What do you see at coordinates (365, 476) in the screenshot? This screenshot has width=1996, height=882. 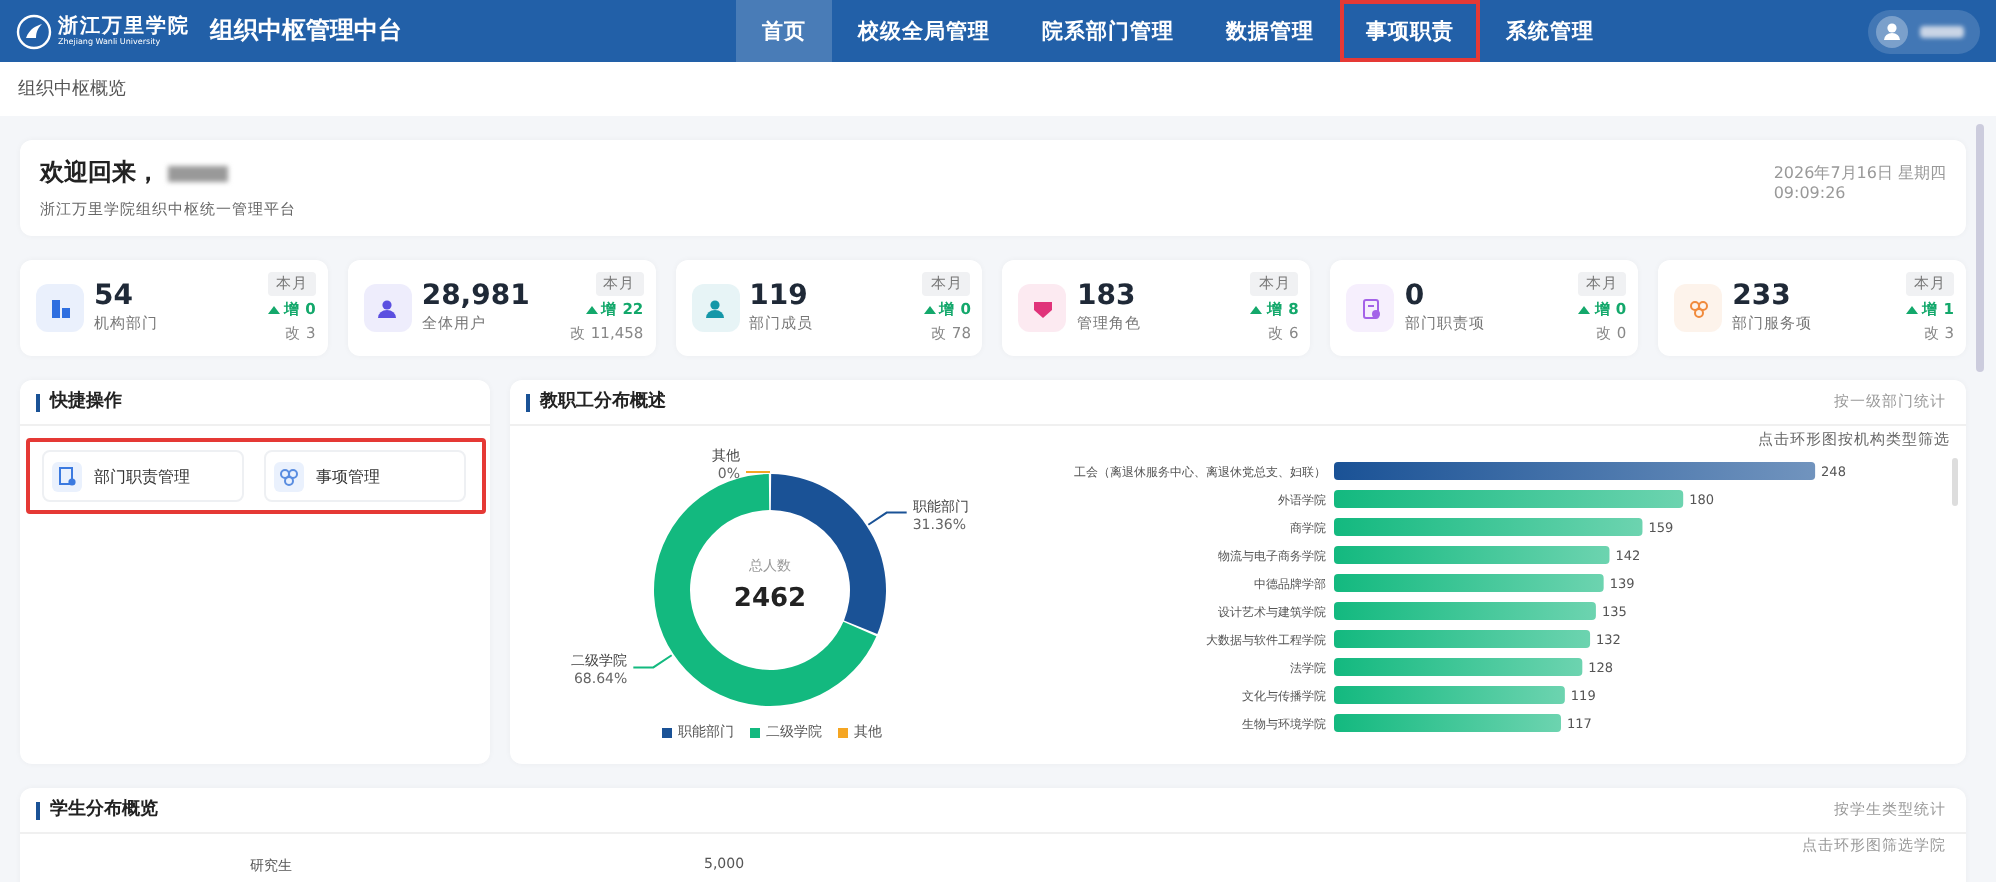 I see `quick-action-button: 事项管理` at bounding box center [365, 476].